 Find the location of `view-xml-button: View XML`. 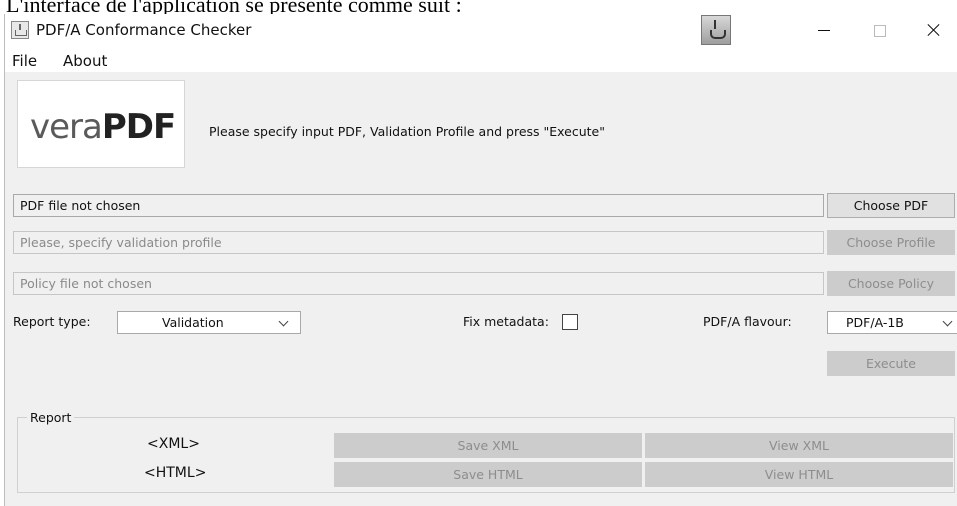

view-xml-button: View XML is located at coordinates (799, 445).